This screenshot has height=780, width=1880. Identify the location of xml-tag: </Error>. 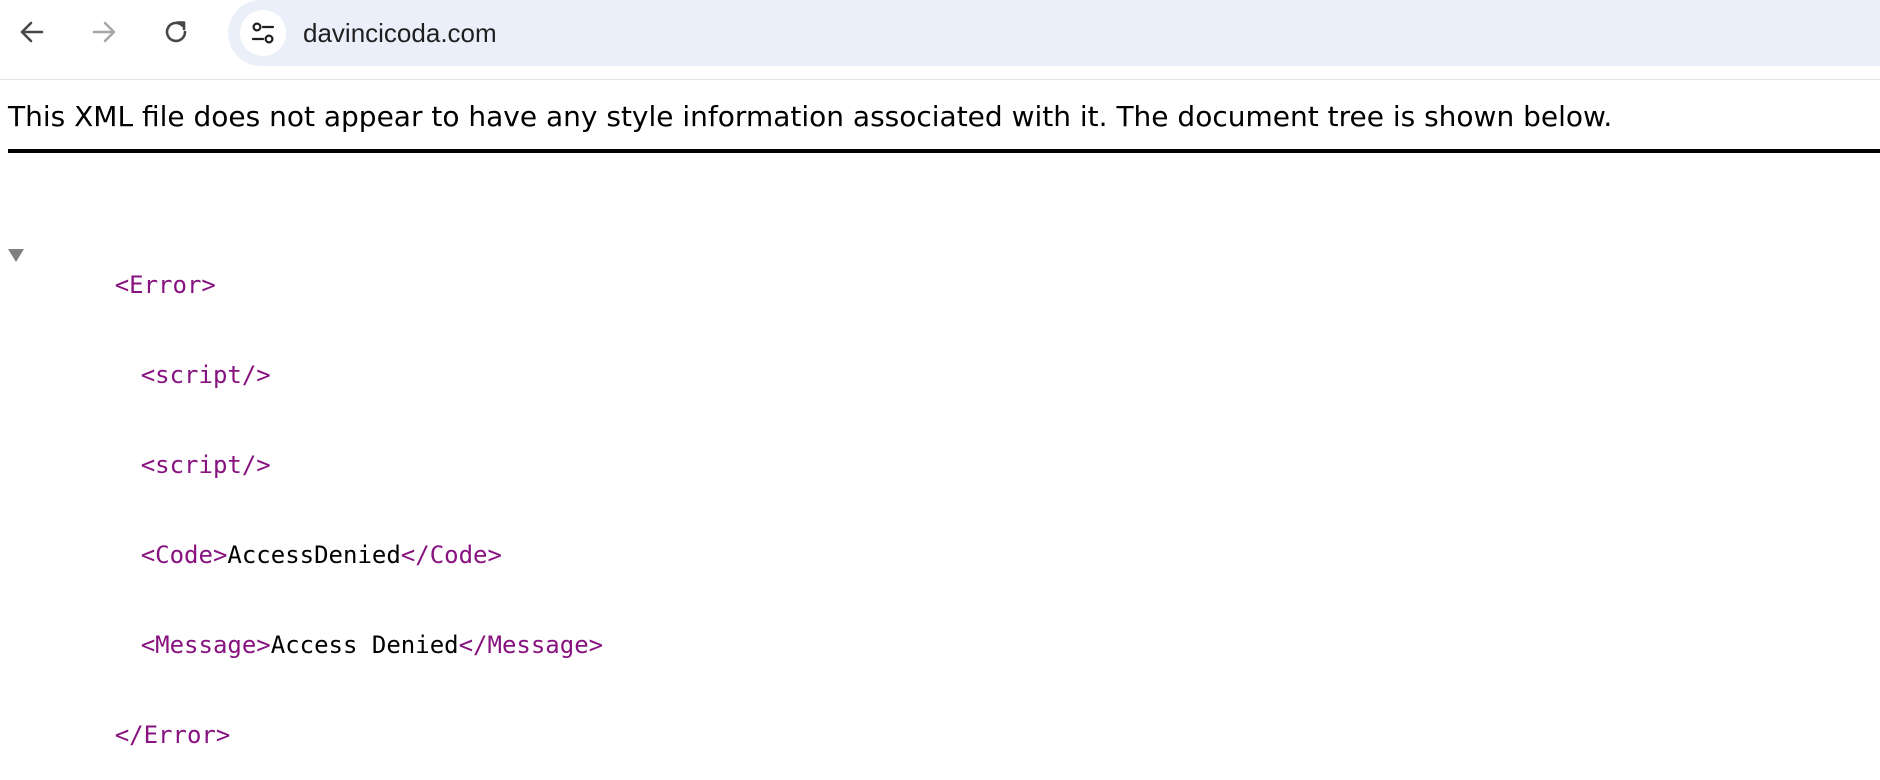
(172, 735).